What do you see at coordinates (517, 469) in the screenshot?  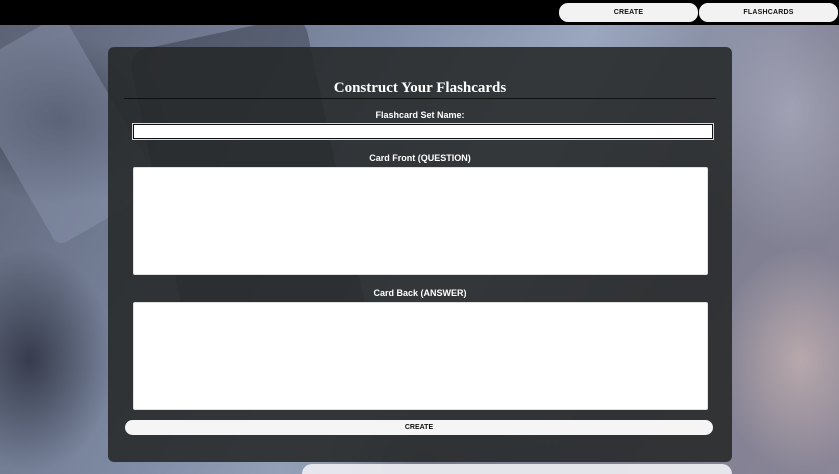 I see `background-paper-shape` at bounding box center [517, 469].